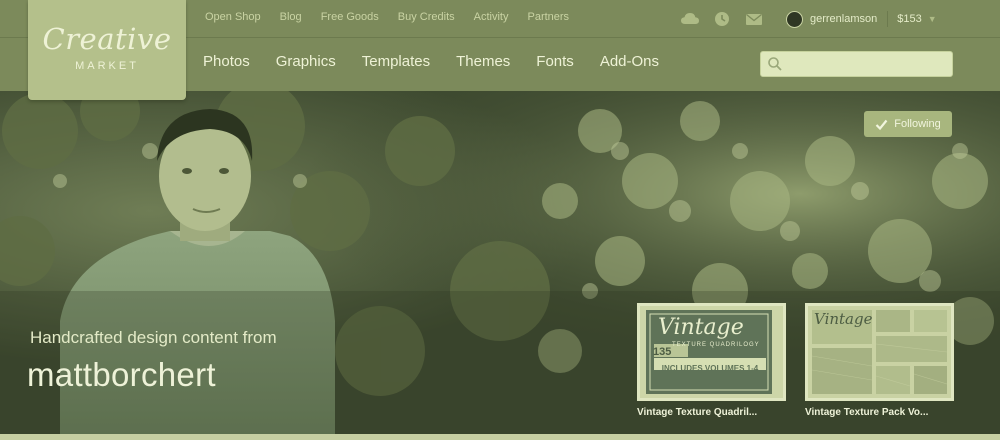 The image size is (1000, 440). I want to click on product-thumb-caption: INCLUDES VOLUMES 1-4, so click(710, 368).